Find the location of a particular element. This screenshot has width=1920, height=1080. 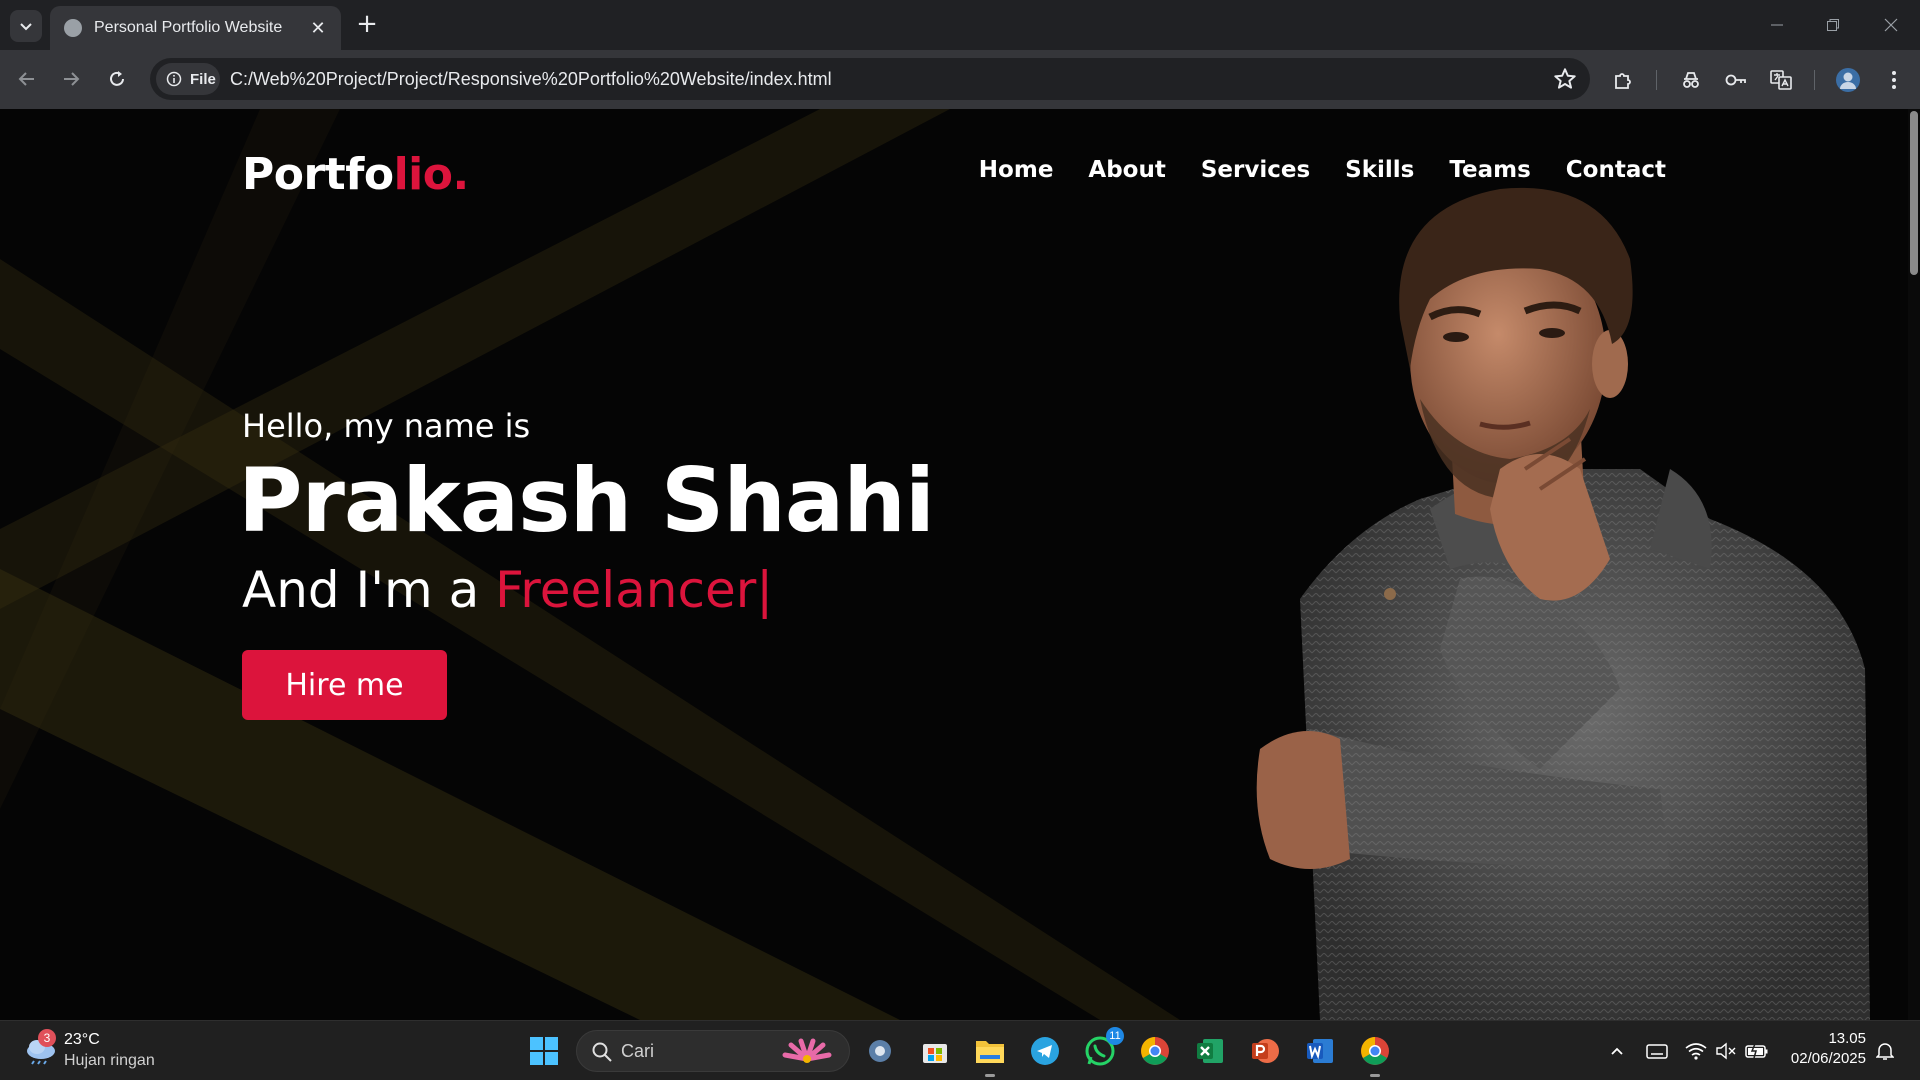

chevron-up-icon is located at coordinates (1617, 1051).